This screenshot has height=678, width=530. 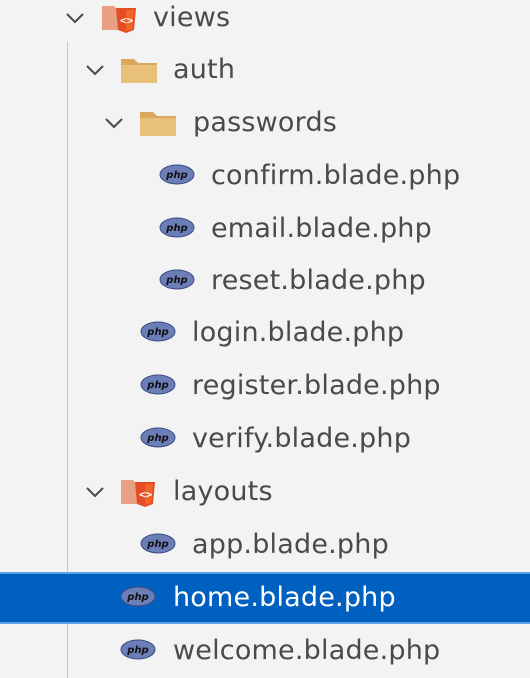 What do you see at coordinates (290, 544) in the screenshot?
I see `tree-item-label: app.blade.php` at bounding box center [290, 544].